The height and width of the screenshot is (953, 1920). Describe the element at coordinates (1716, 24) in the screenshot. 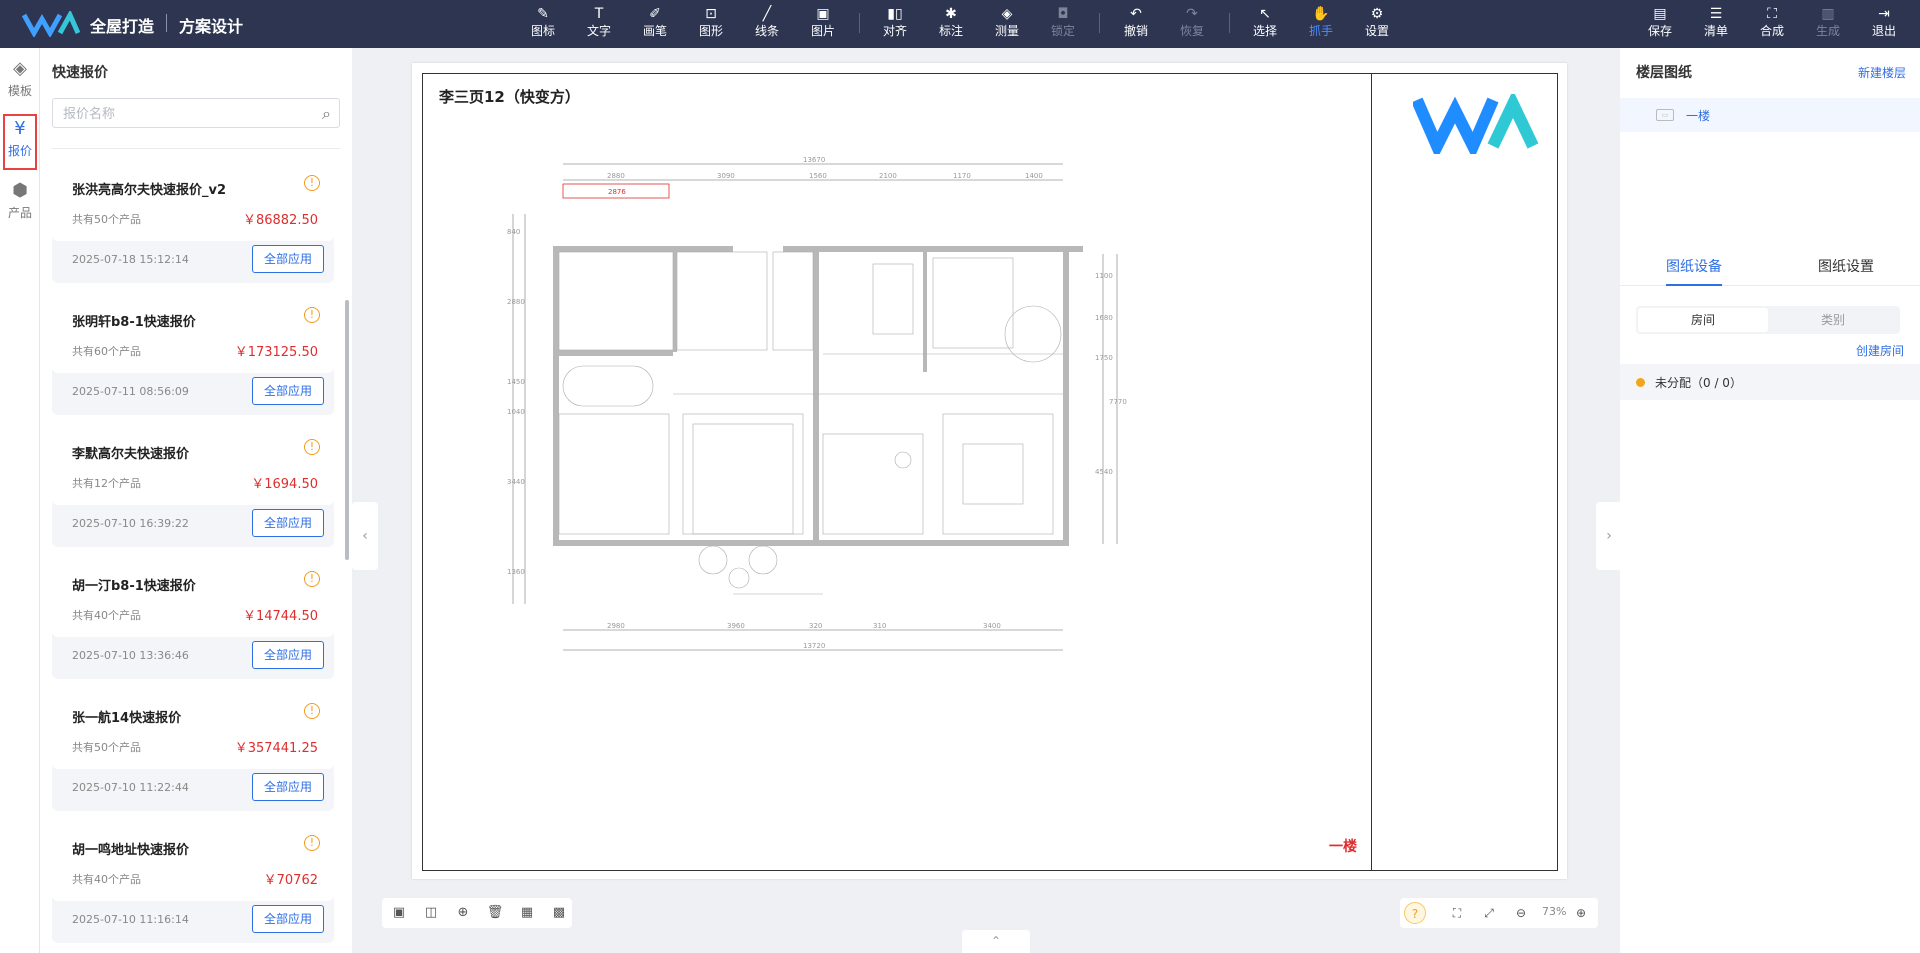

I see `list-button: ☰ 清单` at that location.